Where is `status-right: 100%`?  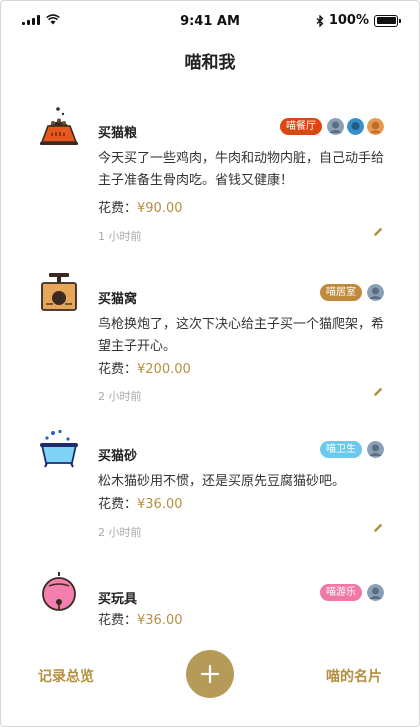
status-right: 100% is located at coordinates (358, 20).